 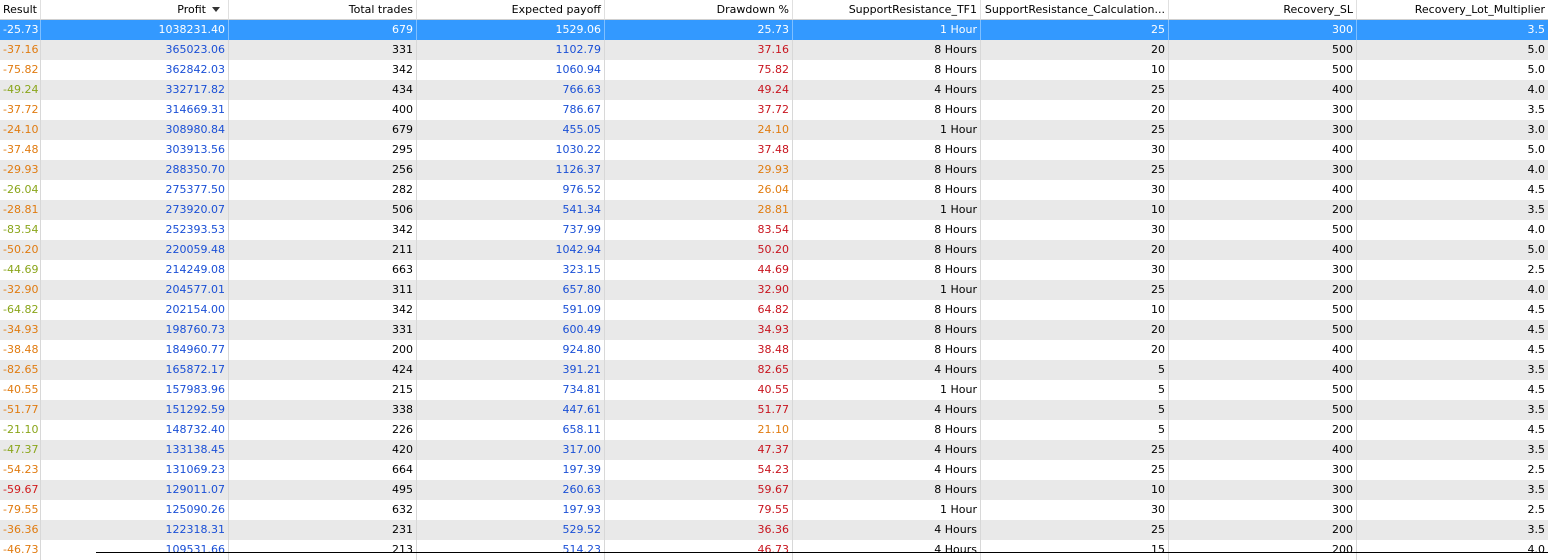 I want to click on cell-drawdown: 50.20, so click(x=699, y=250).